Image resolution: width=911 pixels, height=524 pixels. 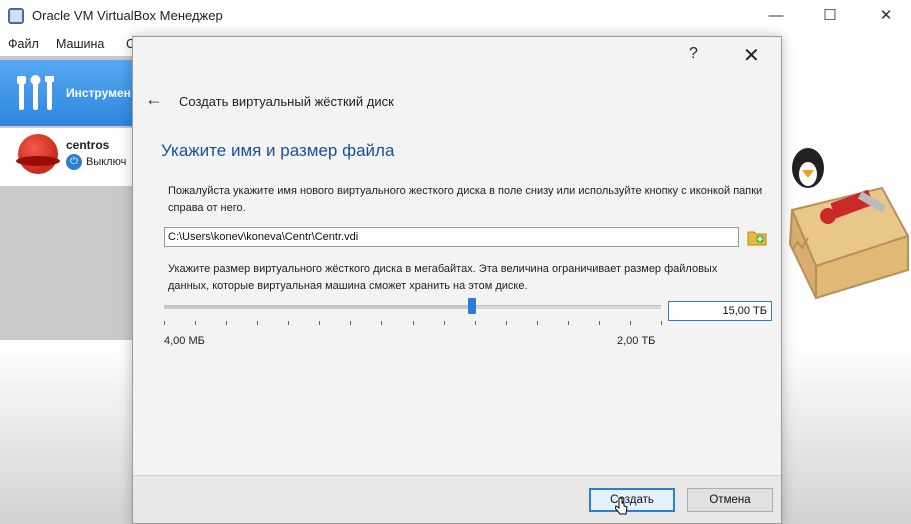 I want to click on sidebar-item-tools: Инструмен, so click(x=70, y=93).